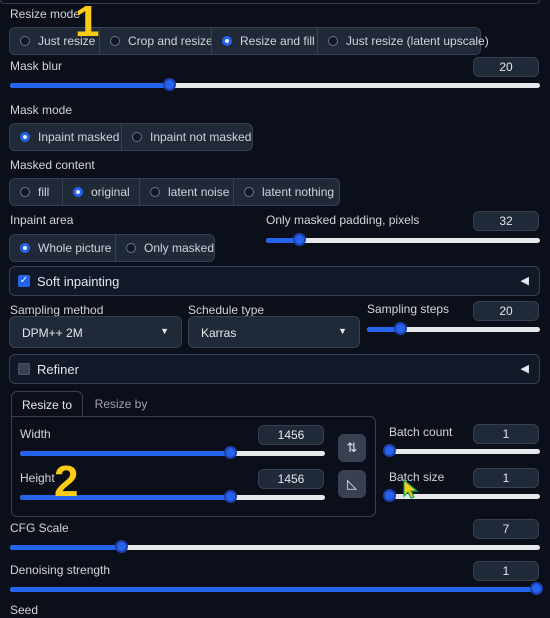 Image resolution: width=550 pixels, height=618 pixels. What do you see at coordinates (286, 192) in the screenshot?
I see `masked-content-latent-nothing: latent nothing` at bounding box center [286, 192].